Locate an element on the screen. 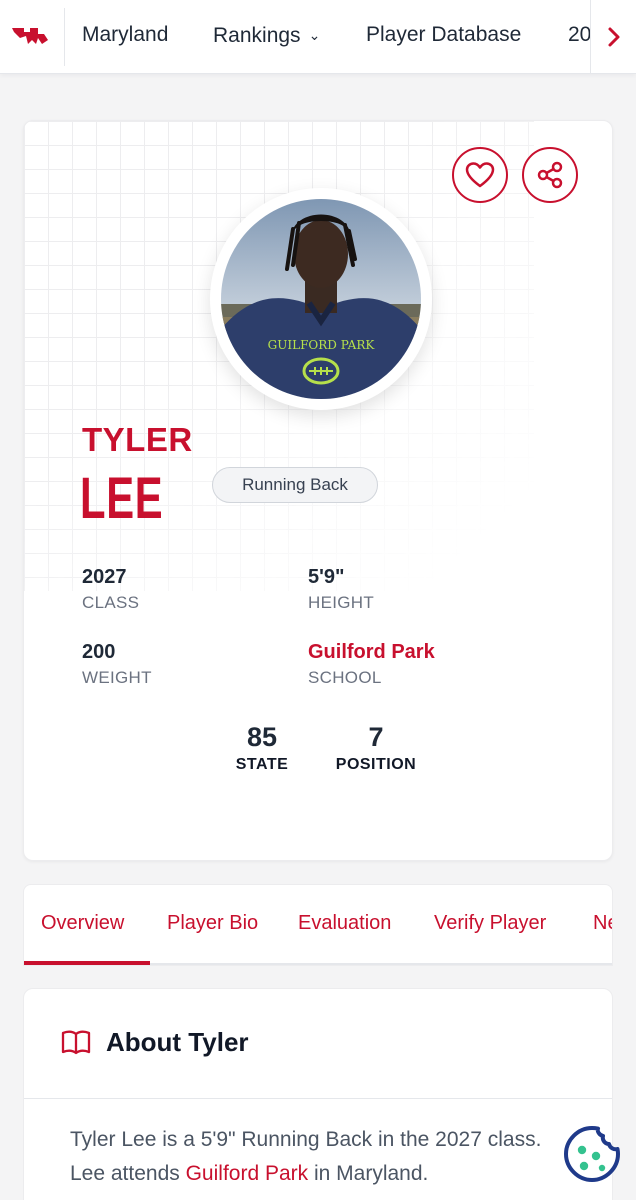  stat-class-value: 2027 is located at coordinates (104, 577).